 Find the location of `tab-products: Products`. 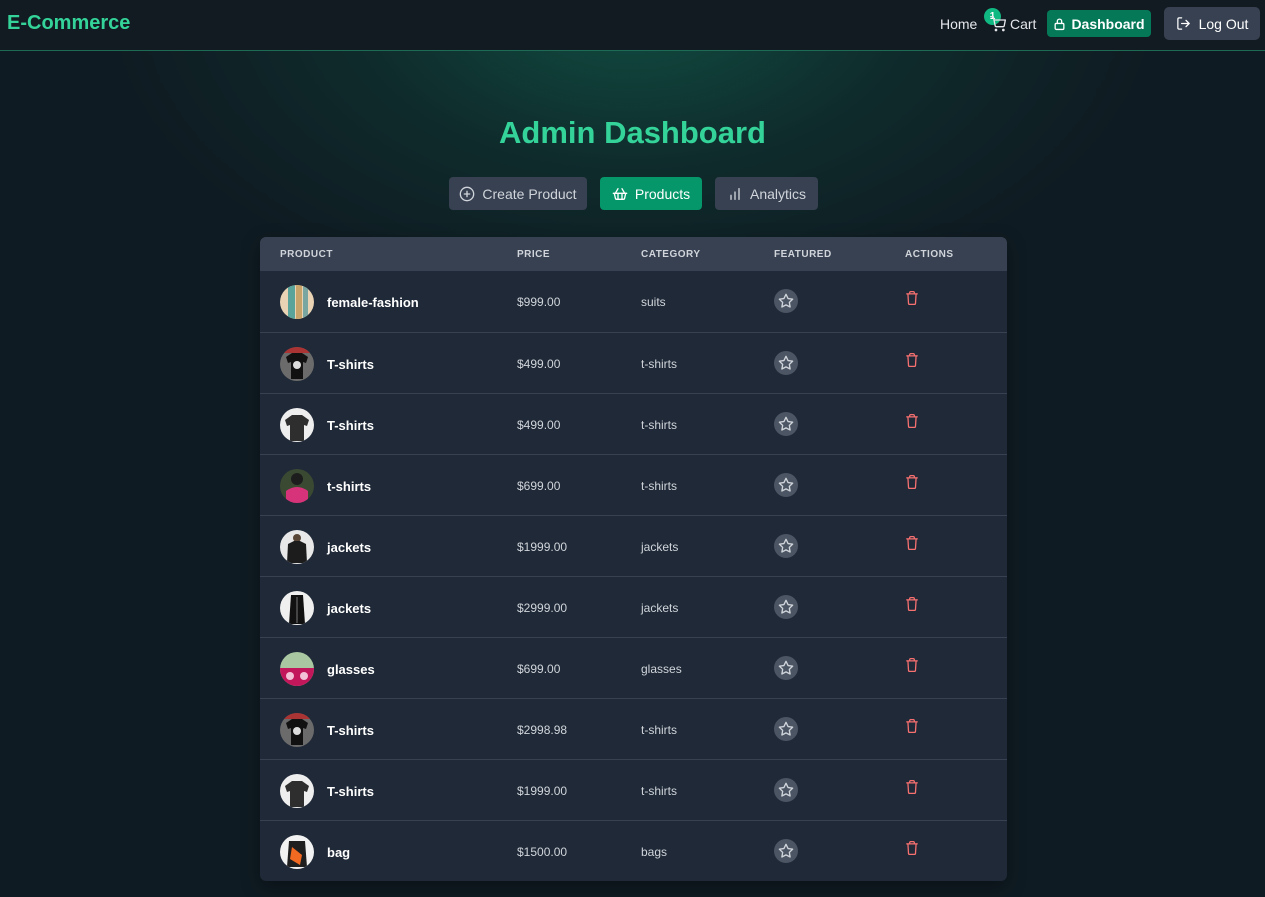

tab-products: Products is located at coordinates (651, 193).